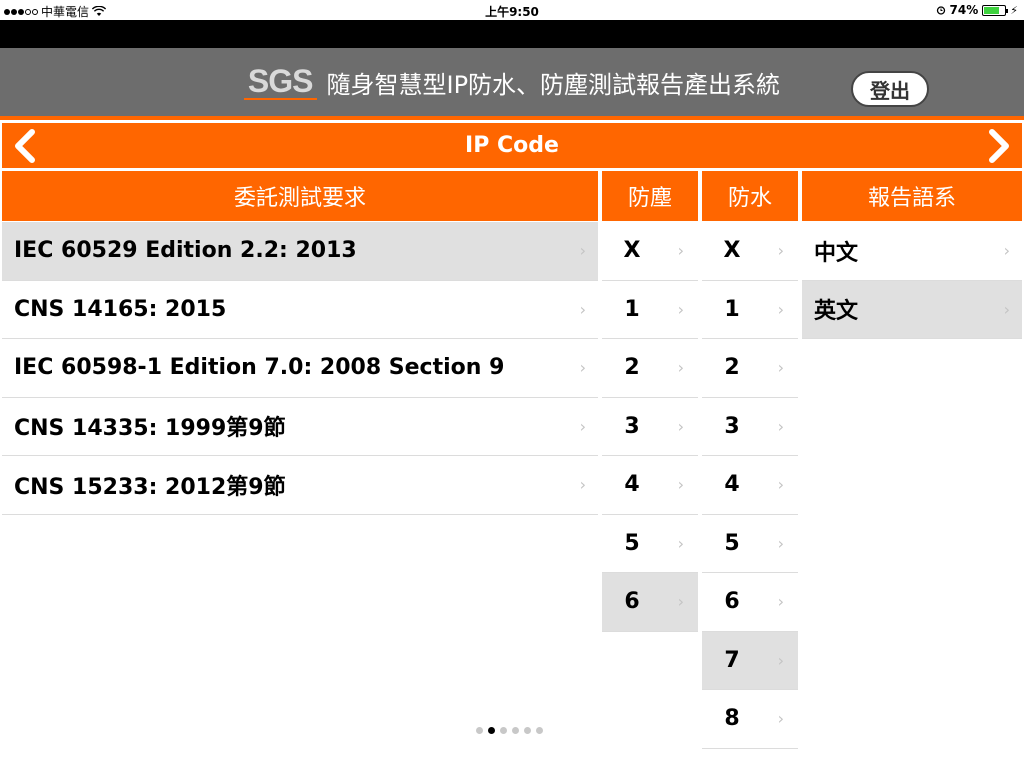 Image resolution: width=1024 pixels, height=768 pixels. I want to click on water-level-row: 4 ›, so click(750, 485).